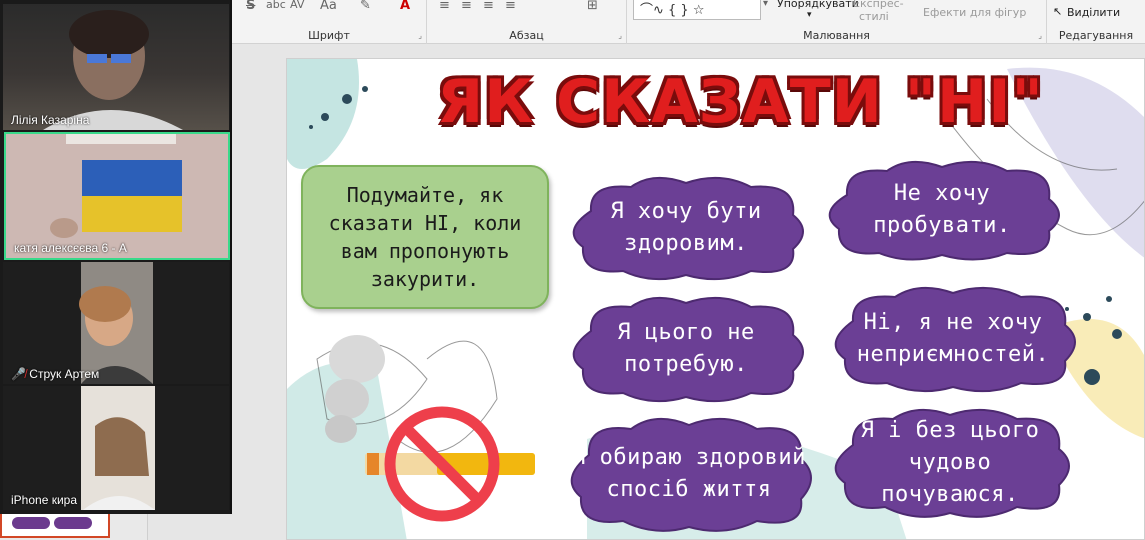 This screenshot has width=1145, height=540. I want to click on express-styles-button: Експрес-, so click(878, 5).